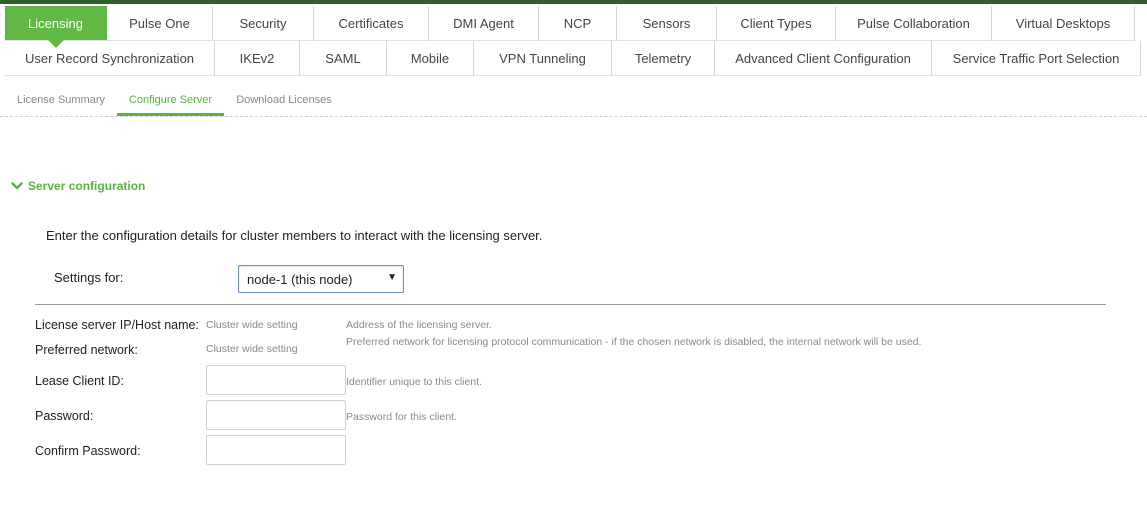 The height and width of the screenshot is (510, 1147). I want to click on tab-certificates: Certificates, so click(371, 23).